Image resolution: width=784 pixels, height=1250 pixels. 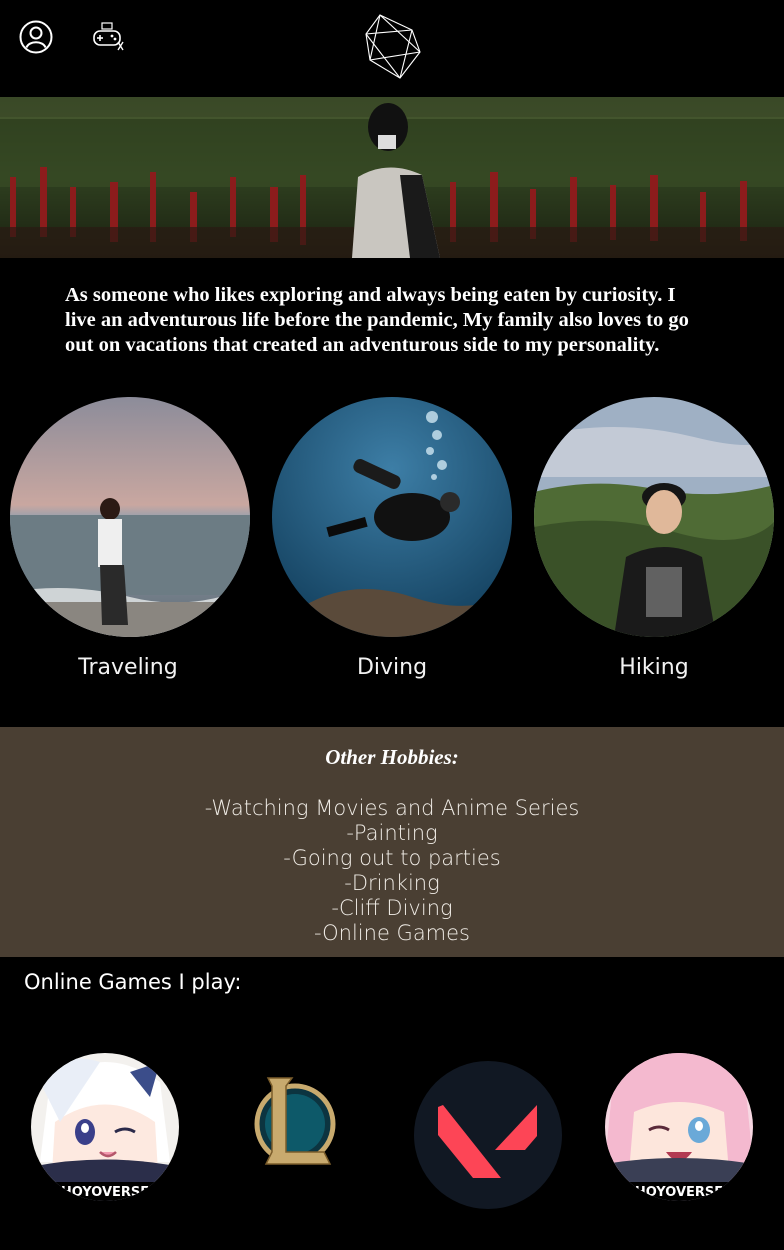 What do you see at coordinates (133, 982) in the screenshot?
I see `games-section-title: Online Games I play:` at bounding box center [133, 982].